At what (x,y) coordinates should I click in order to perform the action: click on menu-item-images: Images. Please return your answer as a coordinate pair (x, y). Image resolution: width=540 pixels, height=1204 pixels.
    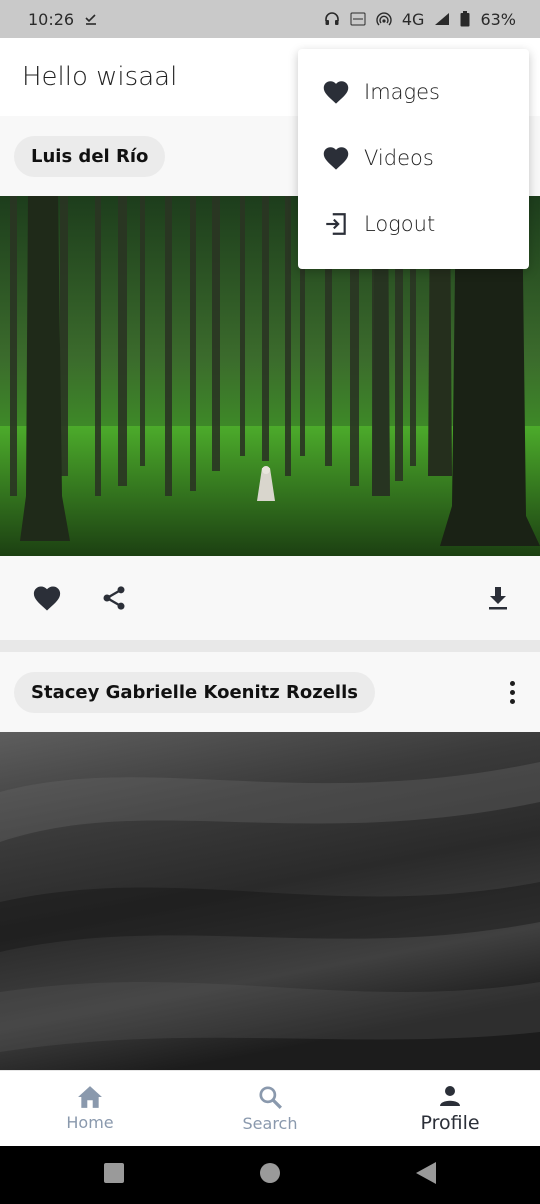
    Looking at the image, I should click on (413, 92).